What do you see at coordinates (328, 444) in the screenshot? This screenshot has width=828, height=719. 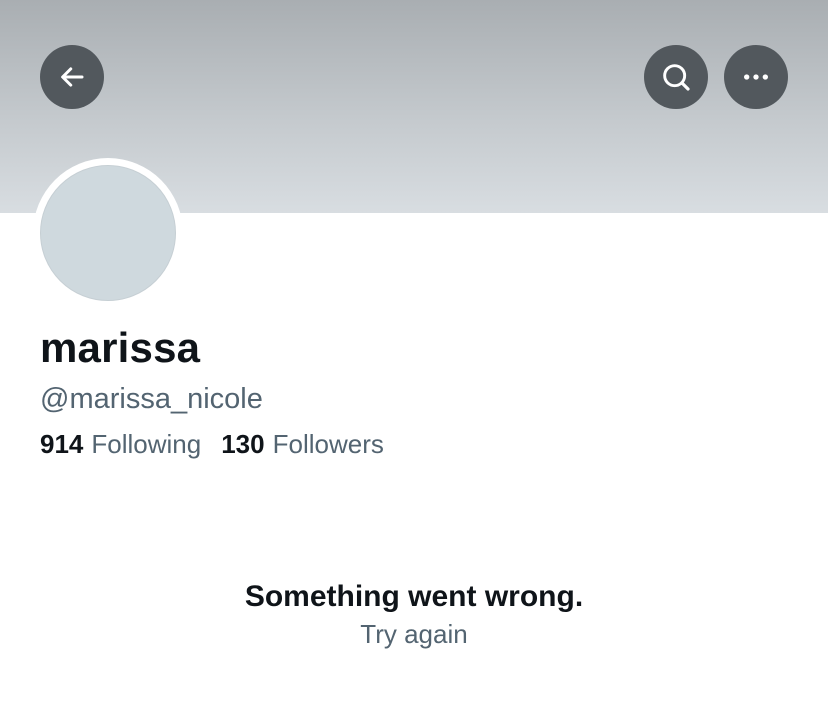 I see `followers-label: Followers` at bounding box center [328, 444].